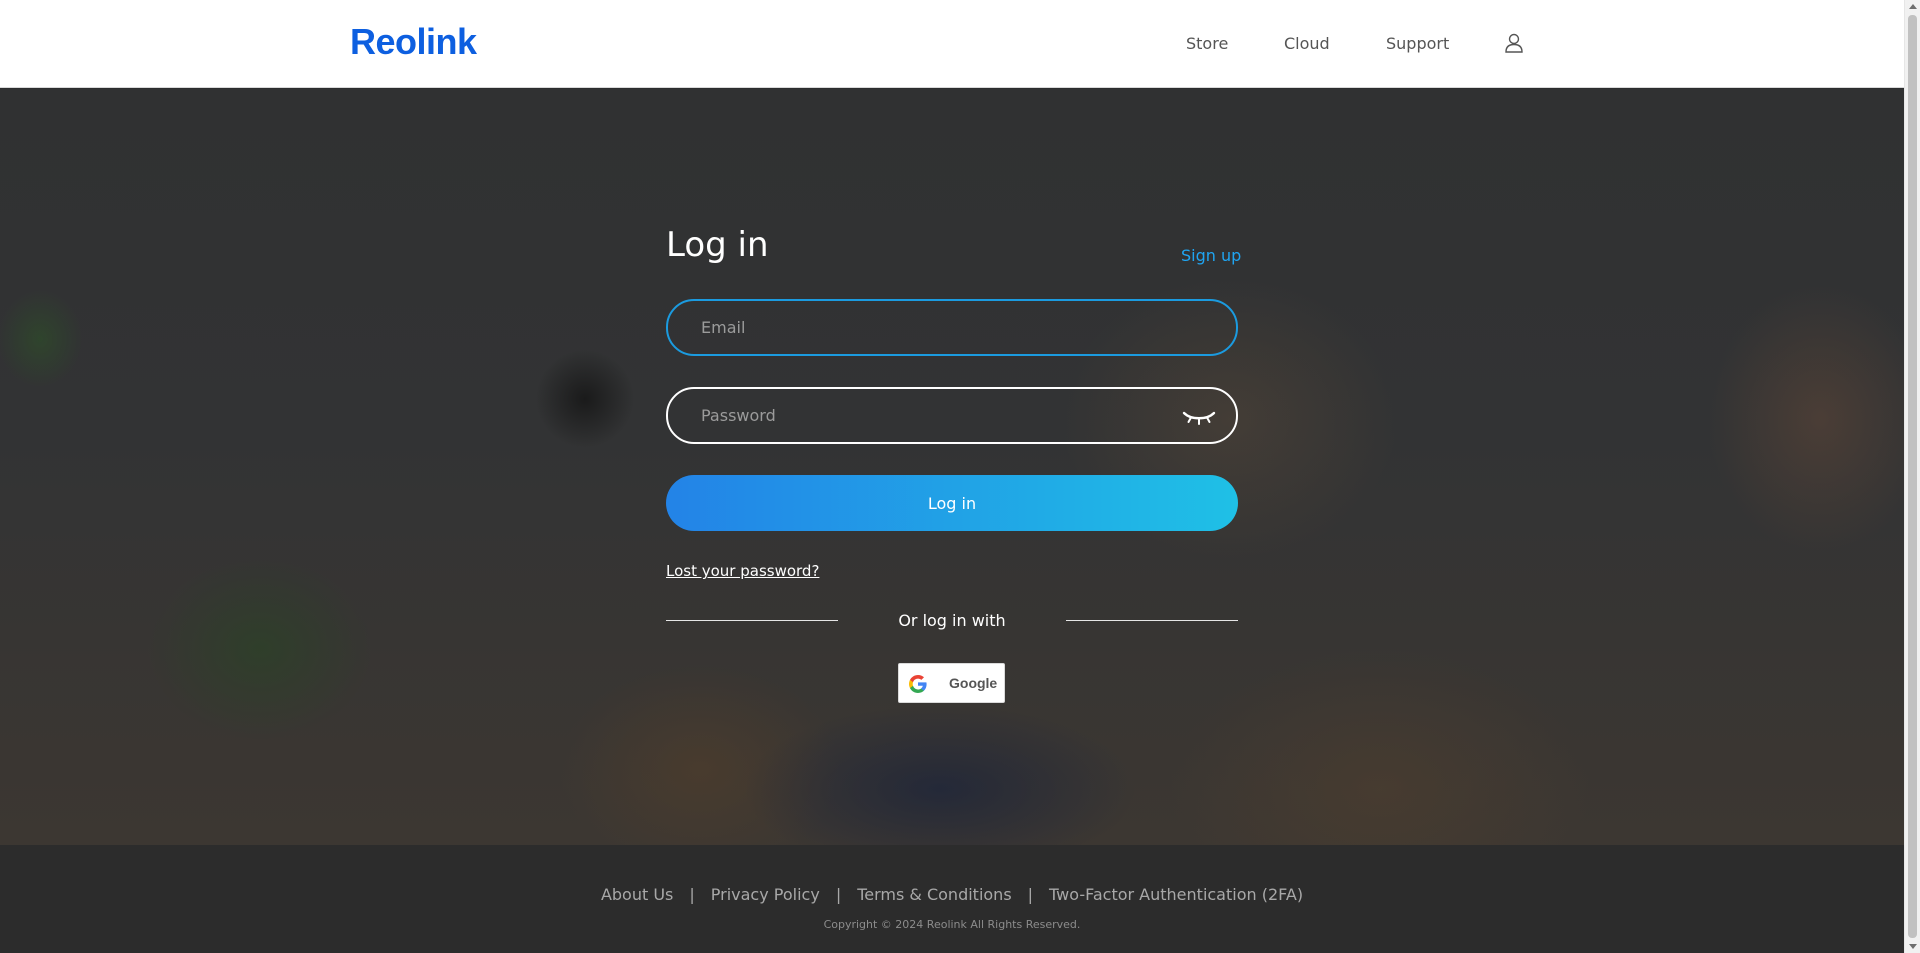 This screenshot has height=953, width=1920. Describe the element at coordinates (952, 620) in the screenshot. I see `or-login-with-text: Or log in with` at that location.